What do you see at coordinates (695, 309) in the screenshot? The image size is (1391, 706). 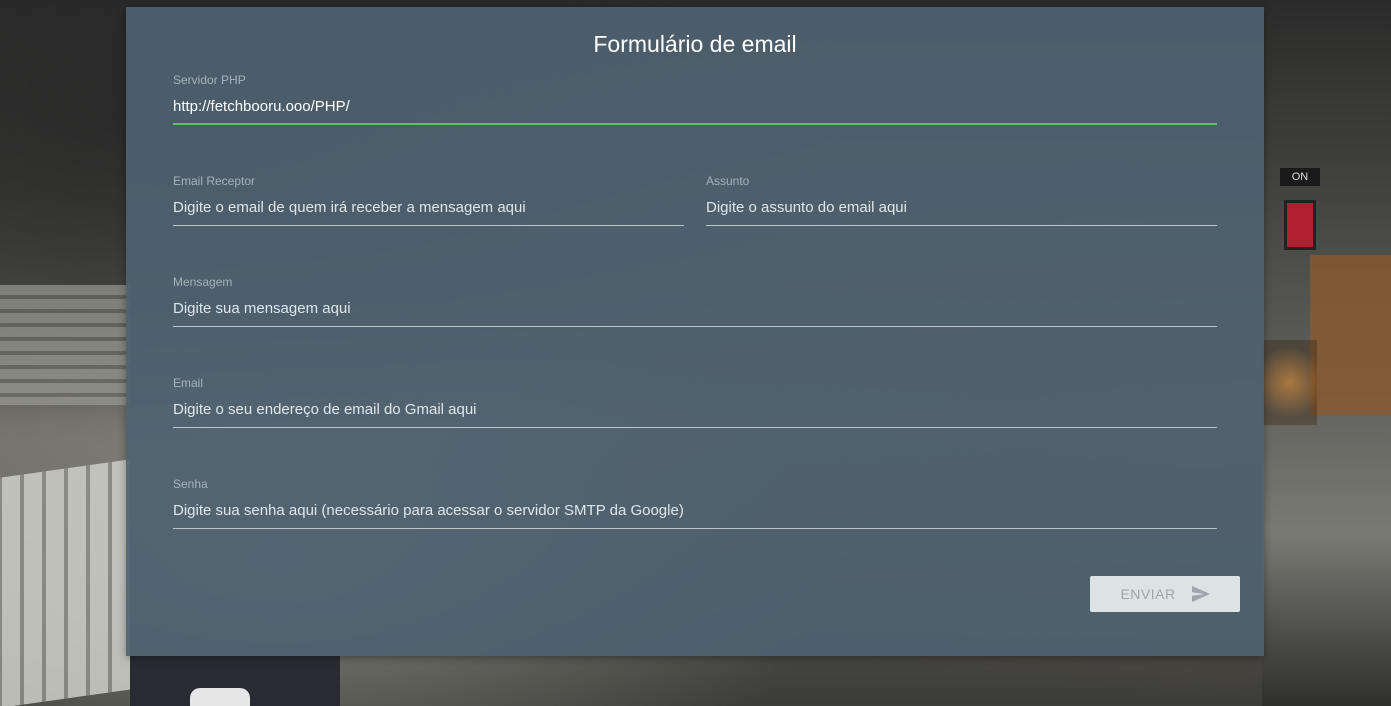 I see `message-input` at bounding box center [695, 309].